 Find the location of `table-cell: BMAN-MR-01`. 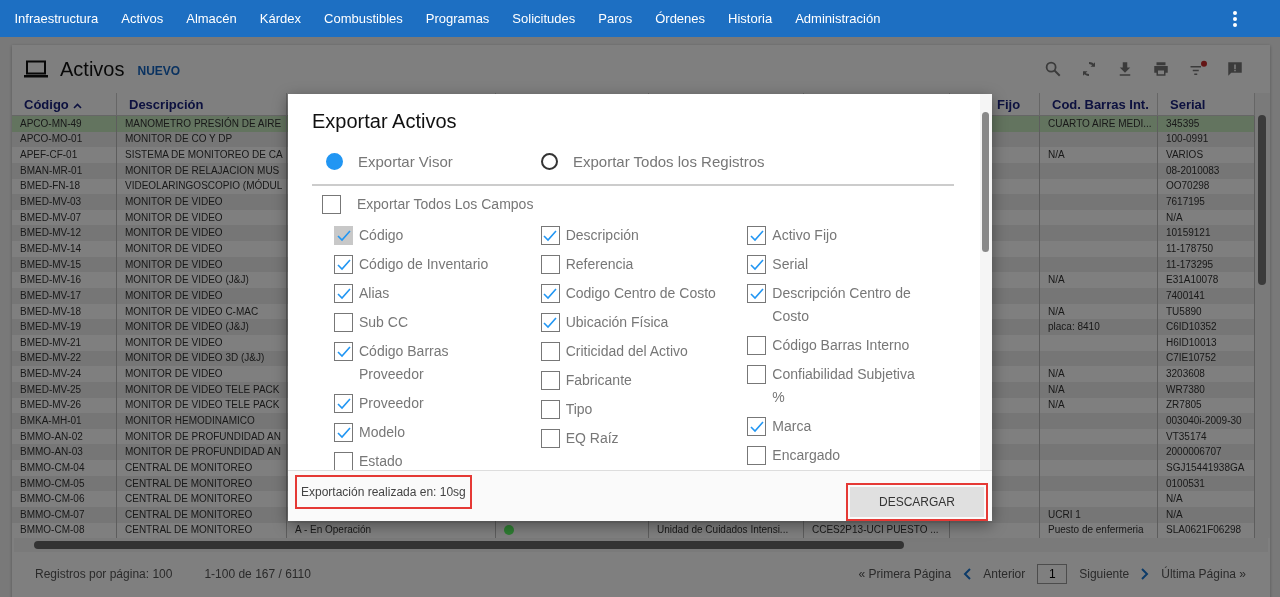

table-cell: BMAN-MR-01 is located at coordinates (51, 170).